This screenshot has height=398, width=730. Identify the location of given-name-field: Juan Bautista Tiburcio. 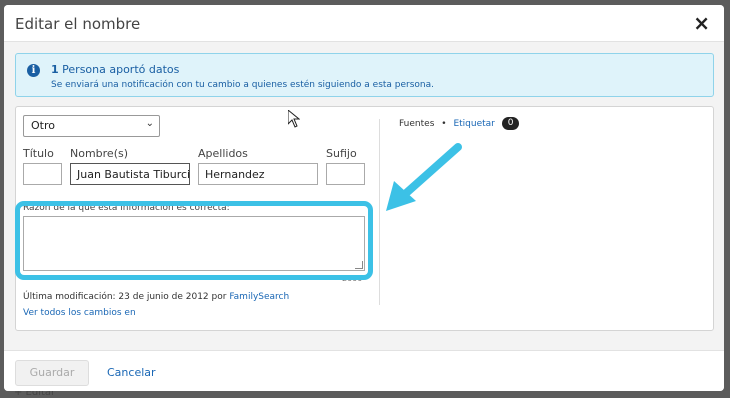
(130, 174).